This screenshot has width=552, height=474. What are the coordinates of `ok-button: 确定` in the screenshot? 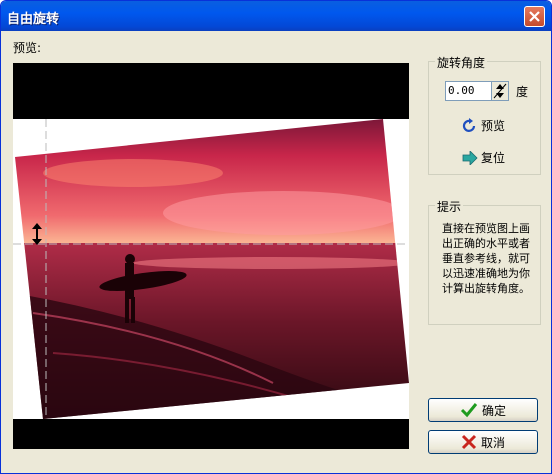 It's located at (483, 410).